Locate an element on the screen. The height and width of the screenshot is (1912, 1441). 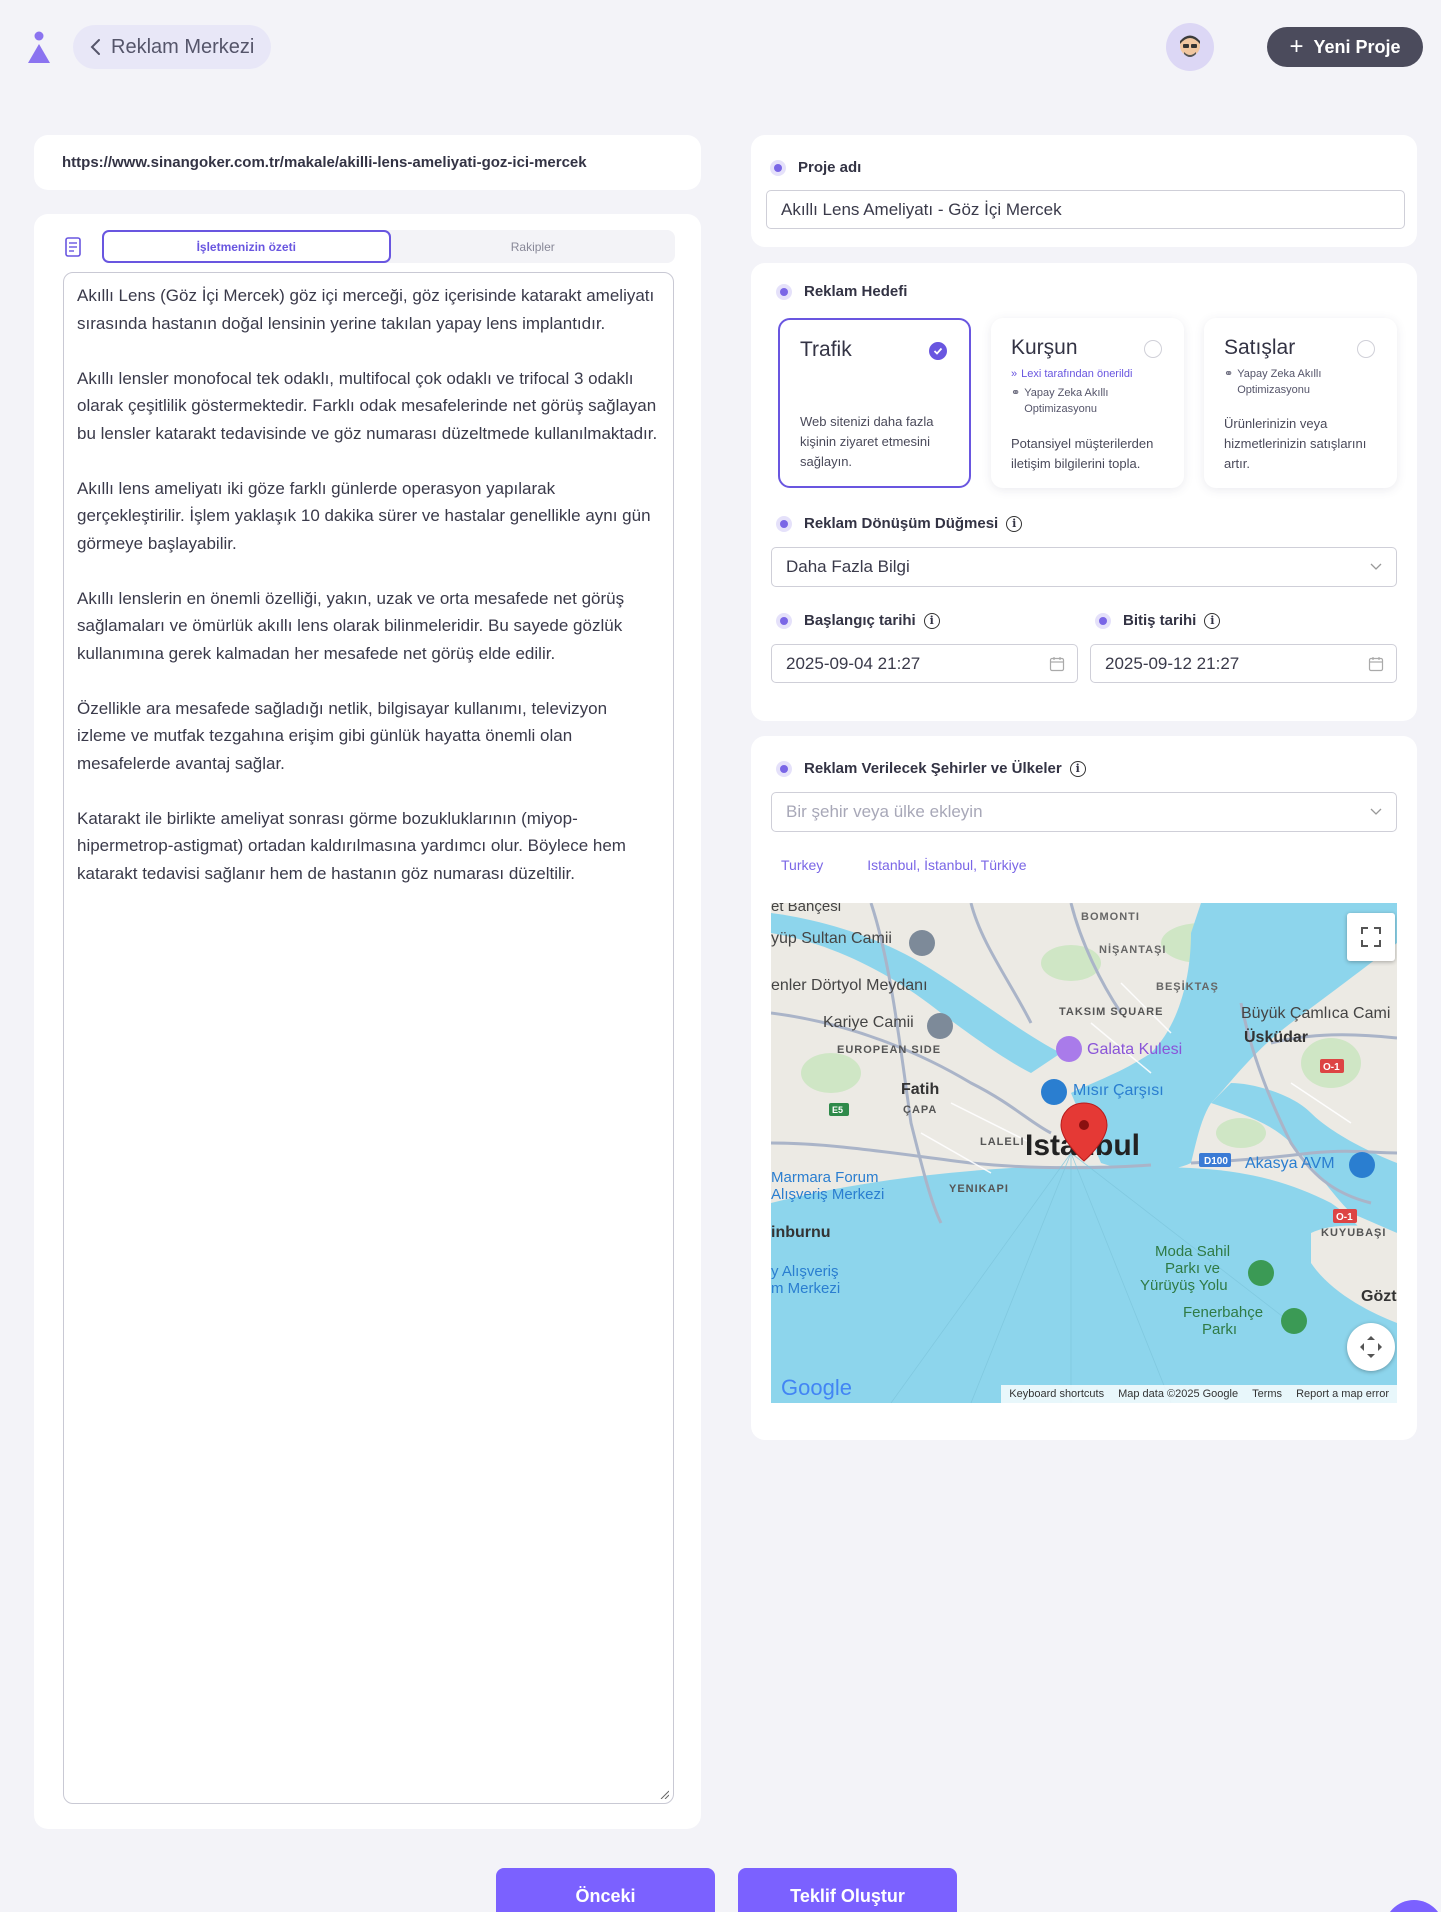
map-label: Büyük Çamlıca Cami is located at coordinates (1315, 1013).